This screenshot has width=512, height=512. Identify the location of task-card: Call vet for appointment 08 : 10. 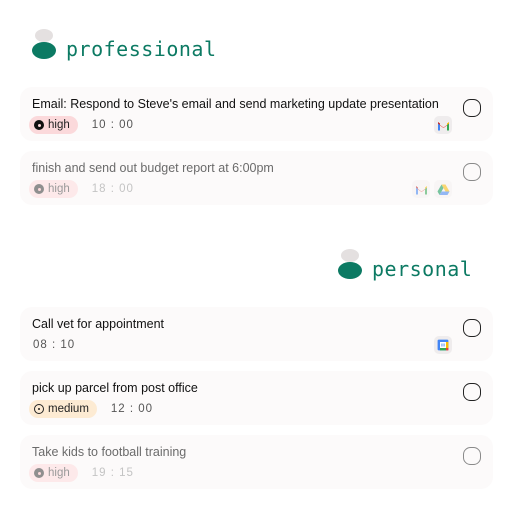
(256, 334).